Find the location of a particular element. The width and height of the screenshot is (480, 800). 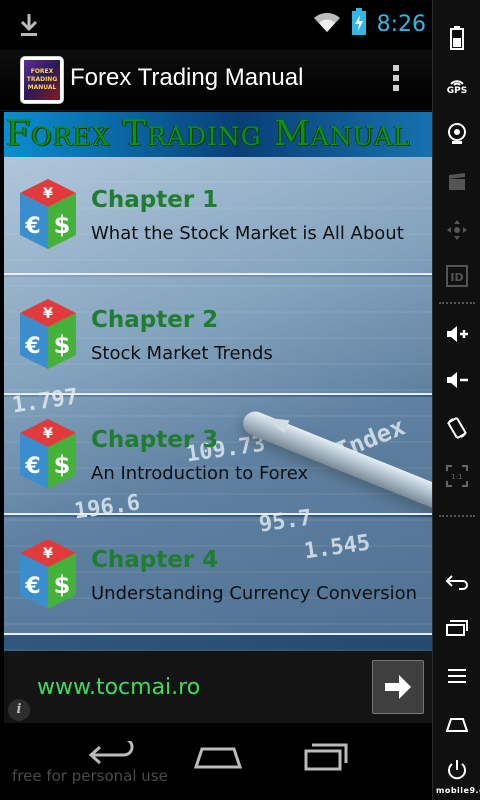

volume-up-icon is located at coordinates (457, 334).